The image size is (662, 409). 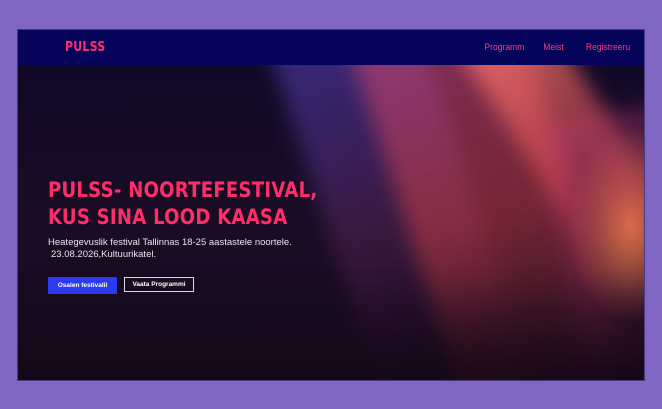 What do you see at coordinates (218, 285) in the screenshot?
I see `hero-buttons: Osalen festivalil Vaata Programmi` at bounding box center [218, 285].